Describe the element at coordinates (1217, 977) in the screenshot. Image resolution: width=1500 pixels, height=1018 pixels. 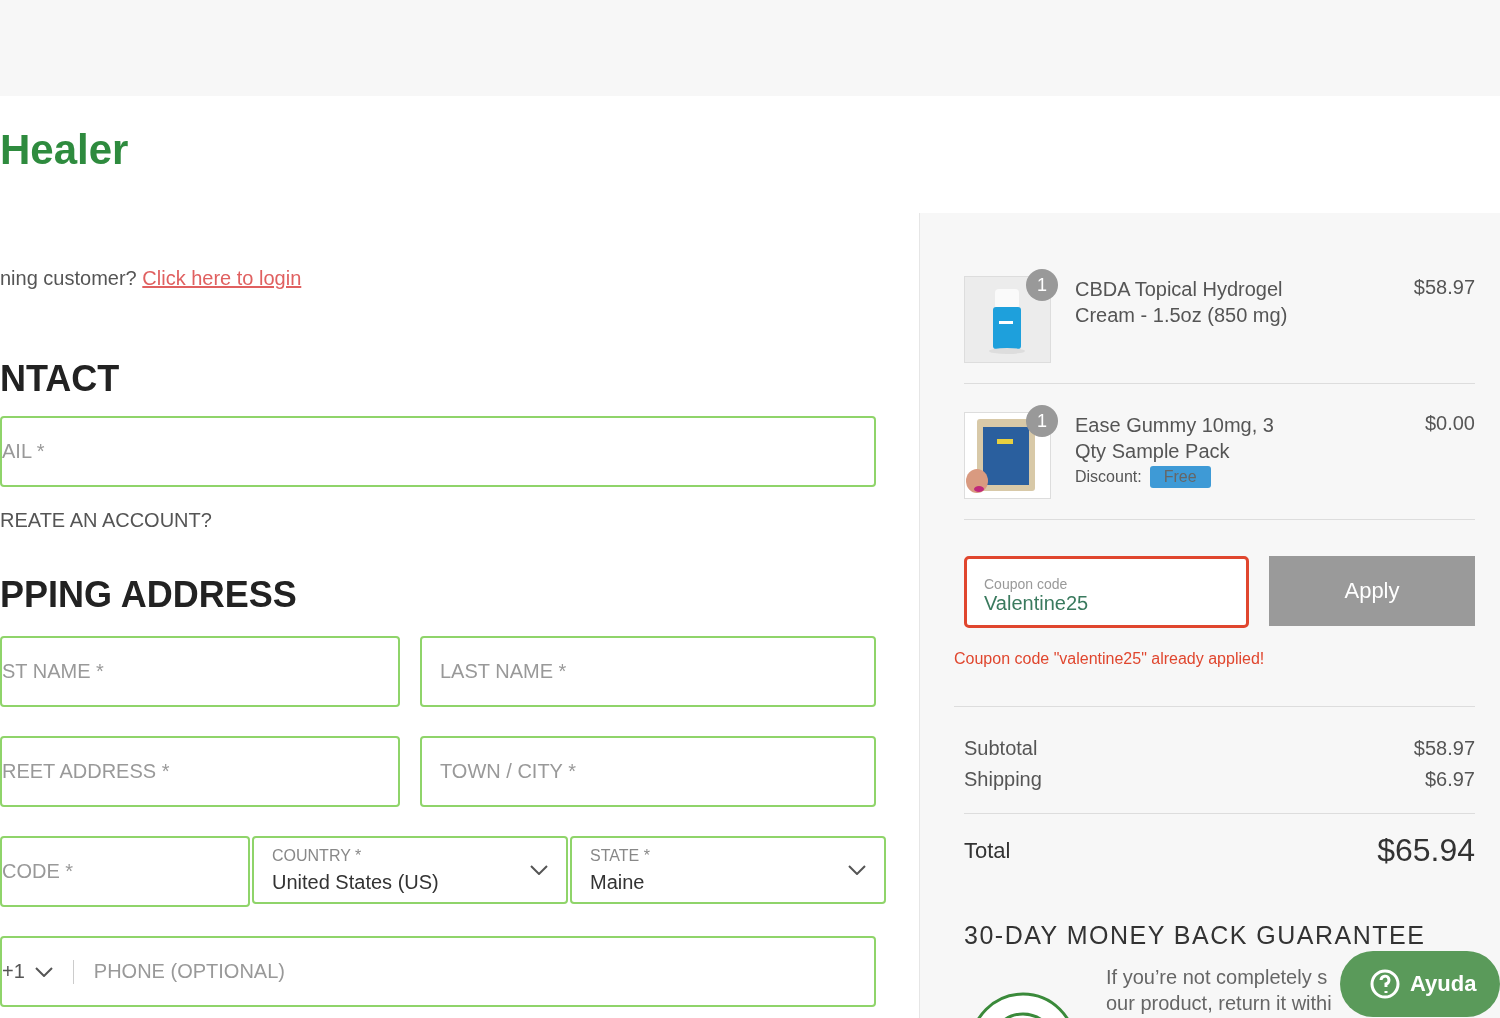
I see `guarantee-text: If you’re not completely s` at that location.